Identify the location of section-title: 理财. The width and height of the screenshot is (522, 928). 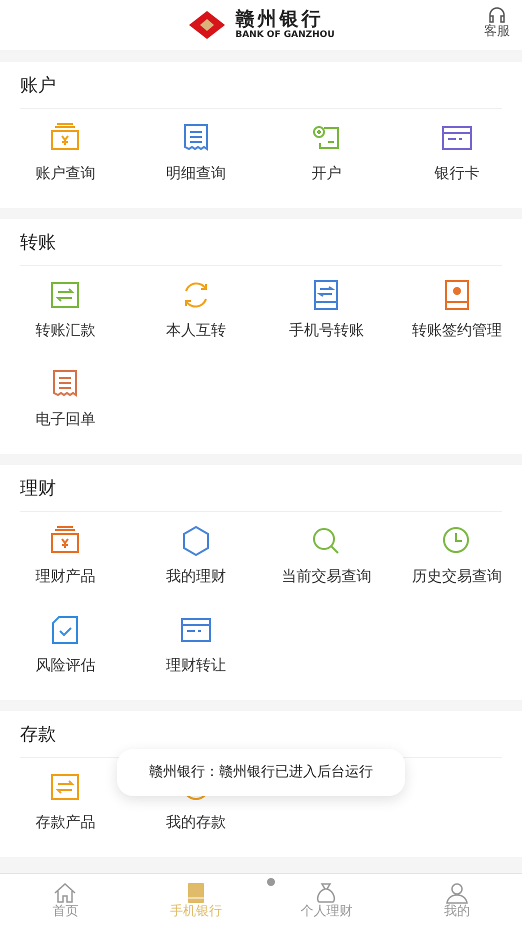
(38, 488).